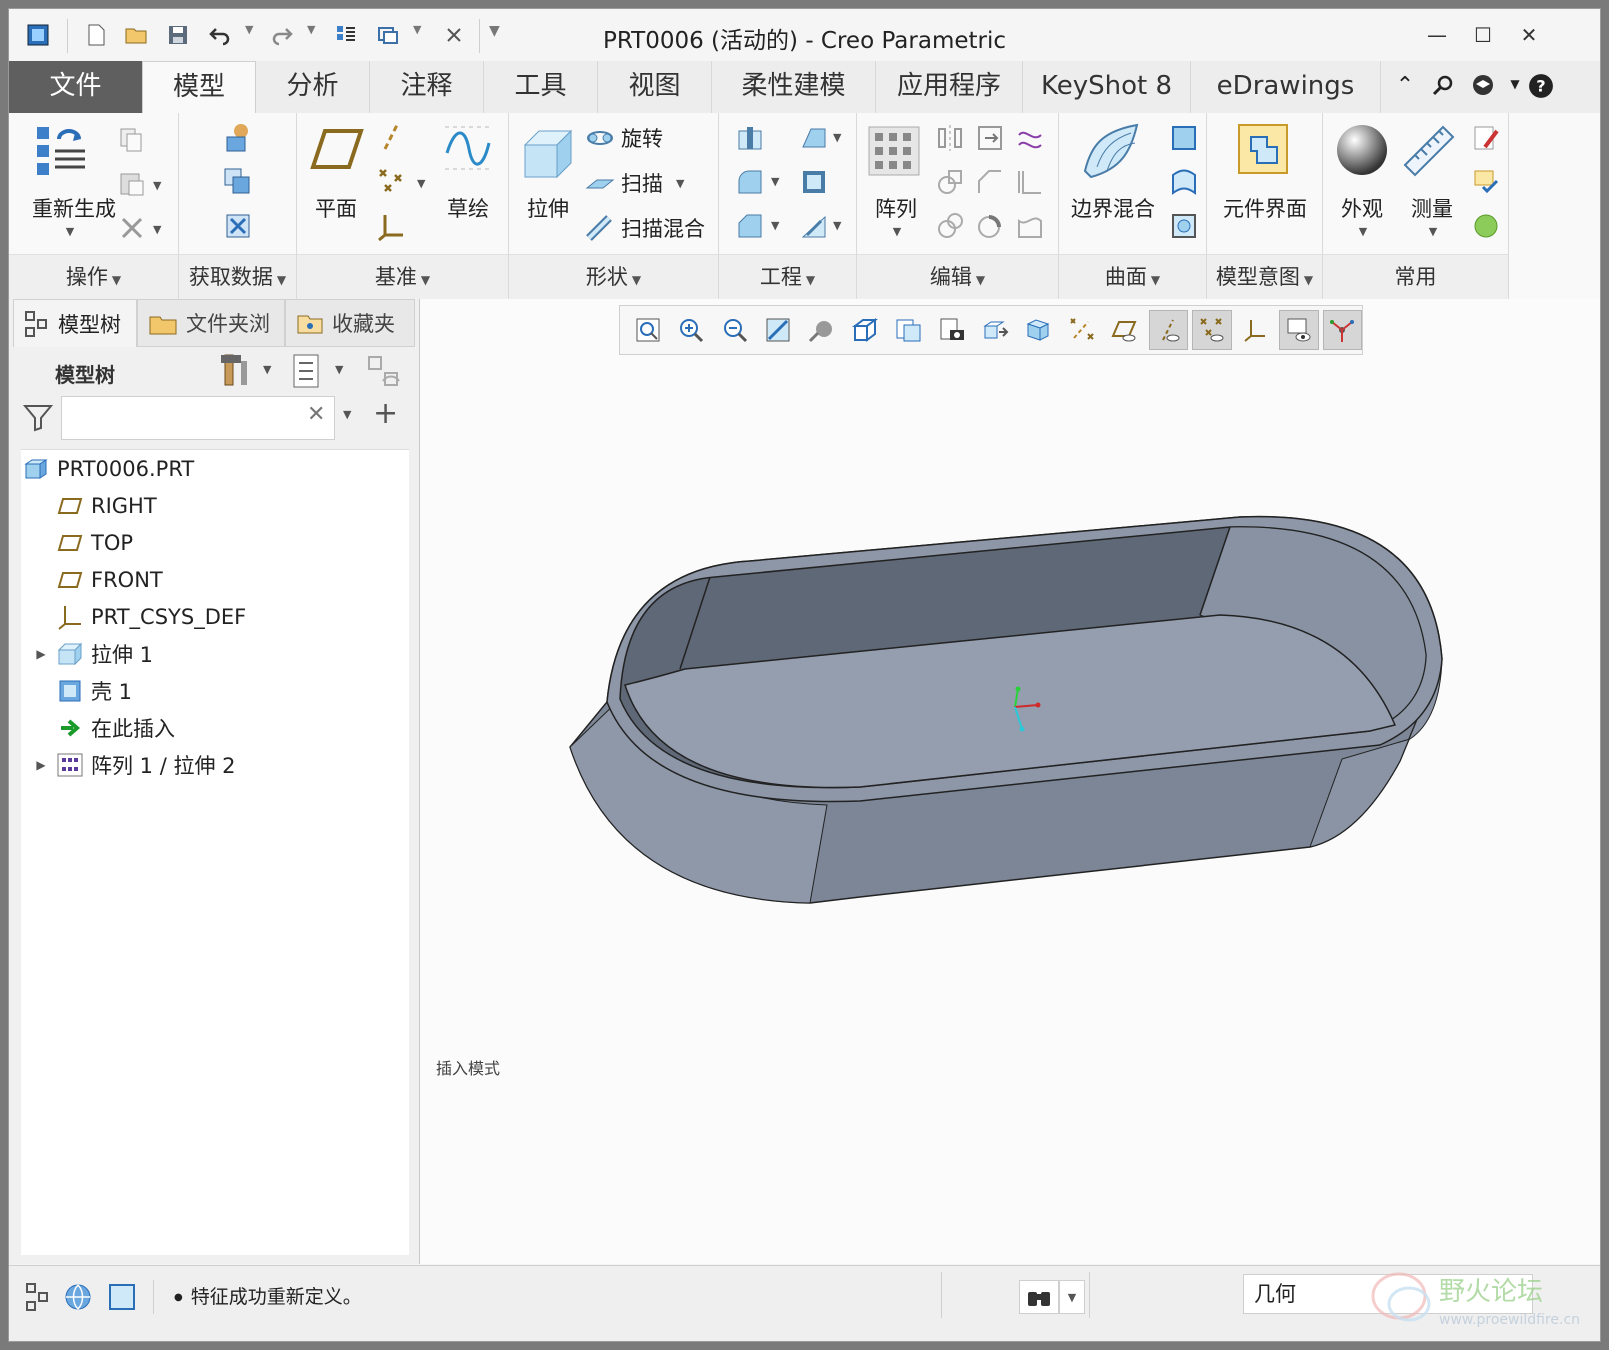 This screenshot has height=1350, width=1609. I want to click on paste-dropdown-icon: ▼, so click(157, 185).